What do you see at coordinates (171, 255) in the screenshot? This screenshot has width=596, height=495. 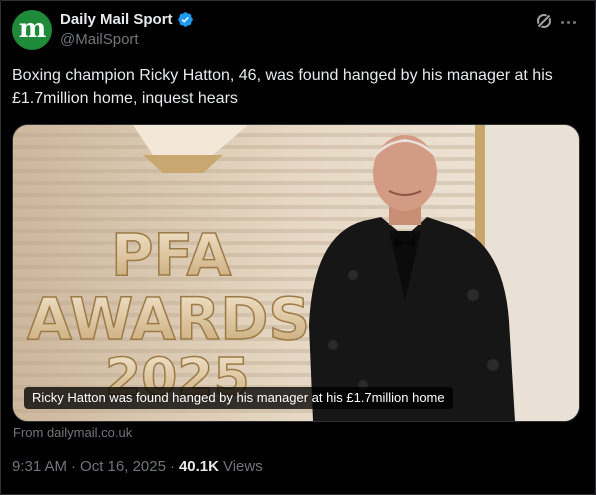 I see `sign-line-1: PFA` at bounding box center [171, 255].